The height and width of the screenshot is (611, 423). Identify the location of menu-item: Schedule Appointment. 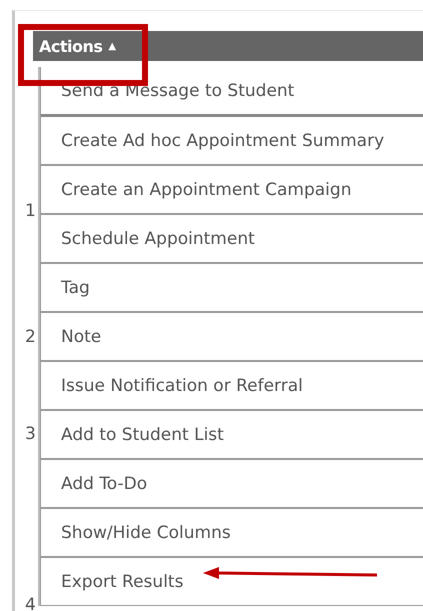
(232, 239).